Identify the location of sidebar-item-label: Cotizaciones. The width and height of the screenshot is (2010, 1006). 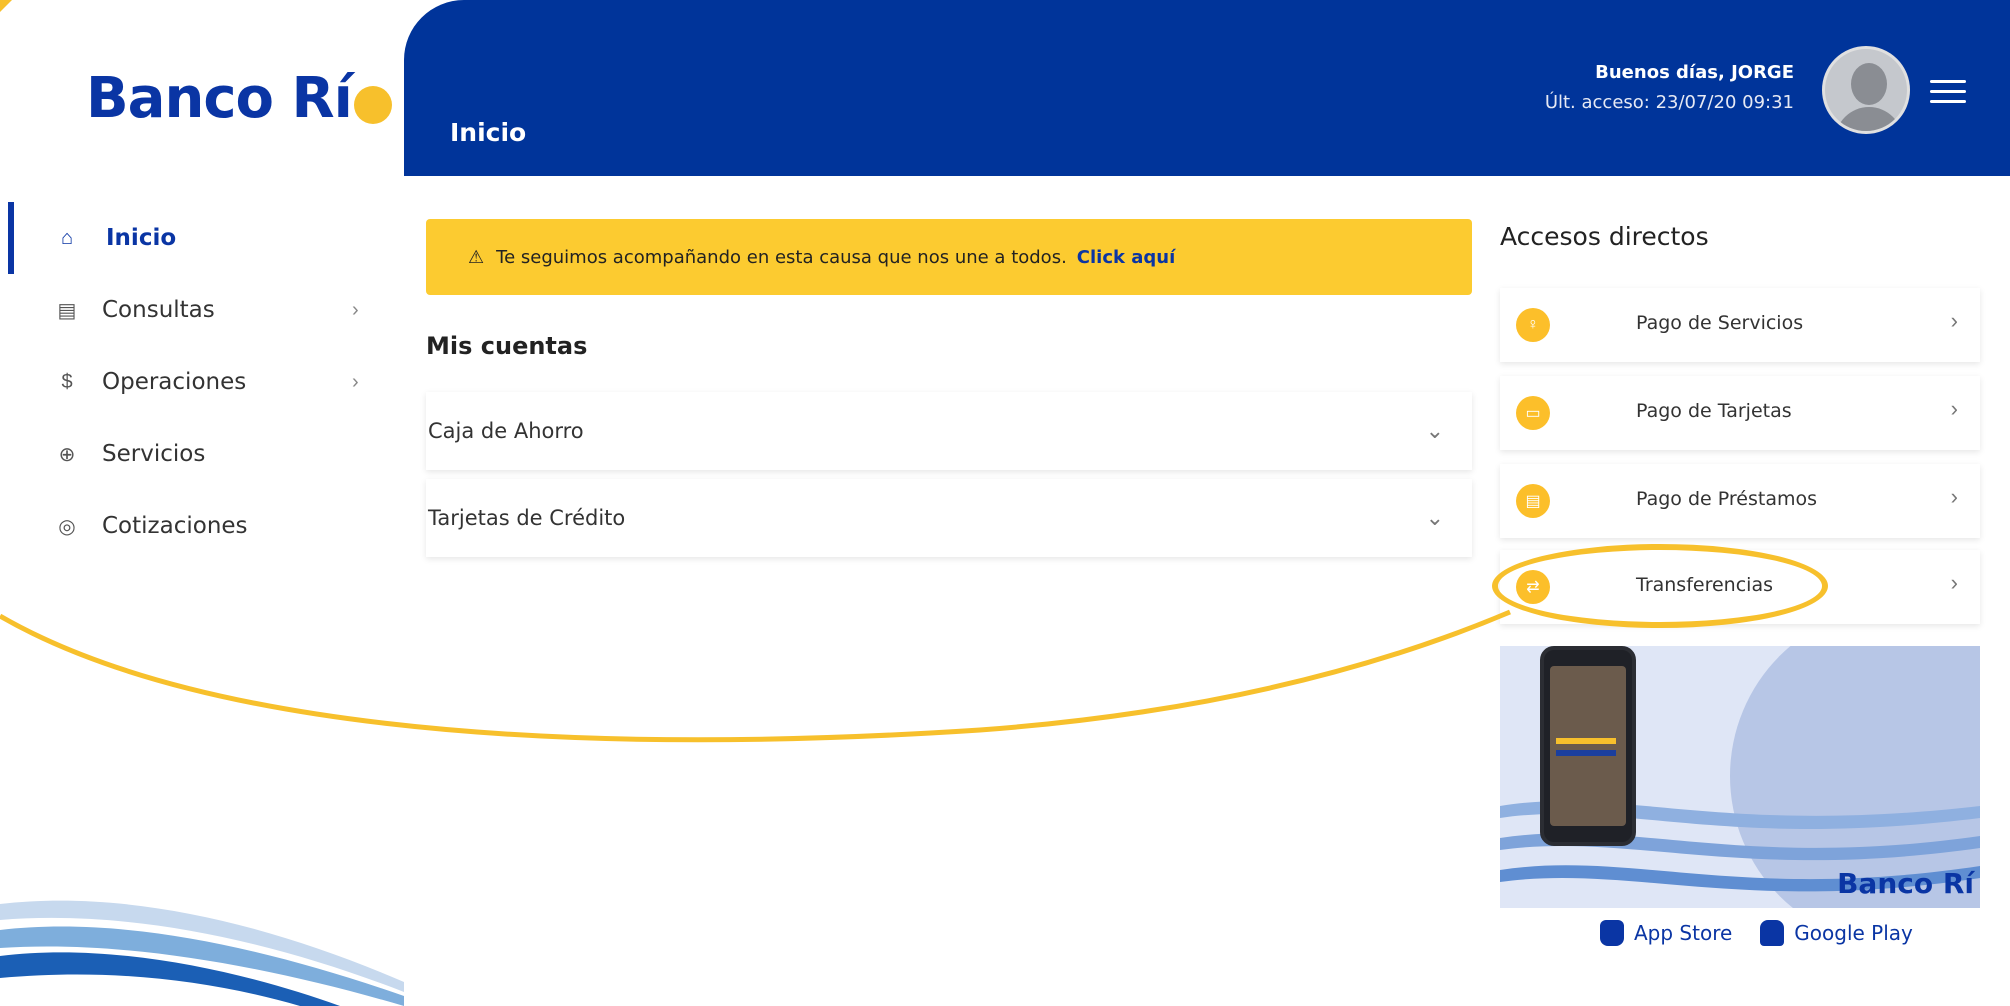
(175, 526).